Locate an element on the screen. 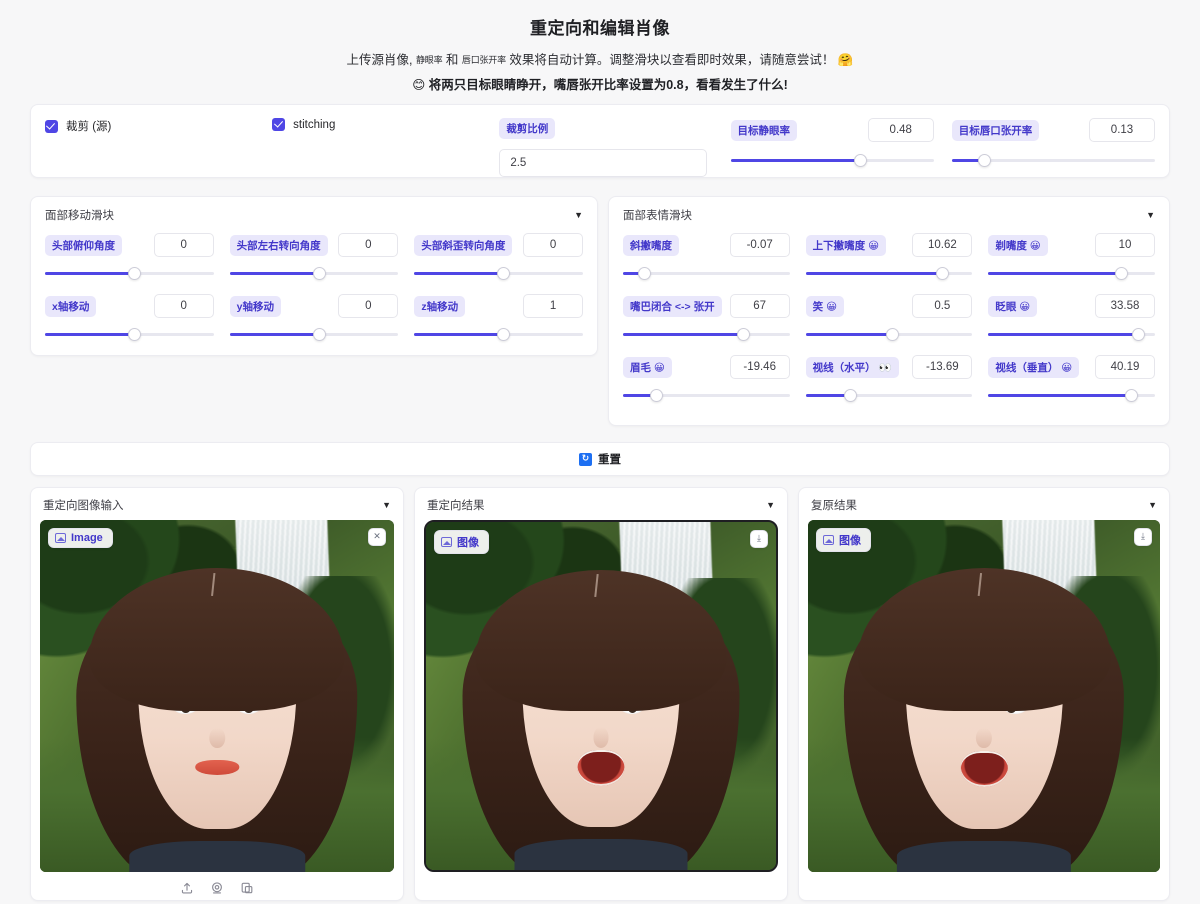 Image resolution: width=1200 pixels, height=904 pixels. blink-value: 33.58 is located at coordinates (1125, 306).